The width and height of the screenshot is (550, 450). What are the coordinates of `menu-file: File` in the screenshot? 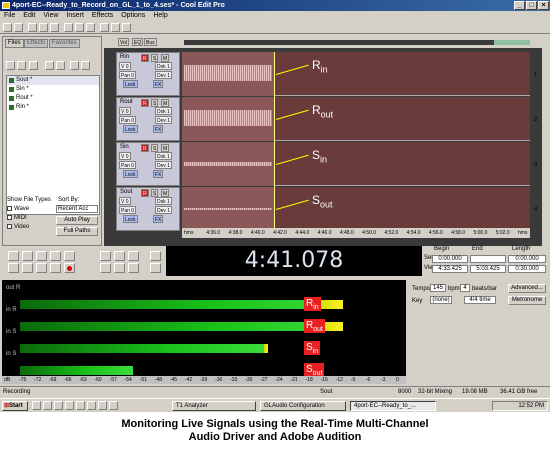 It's located at (9, 15).